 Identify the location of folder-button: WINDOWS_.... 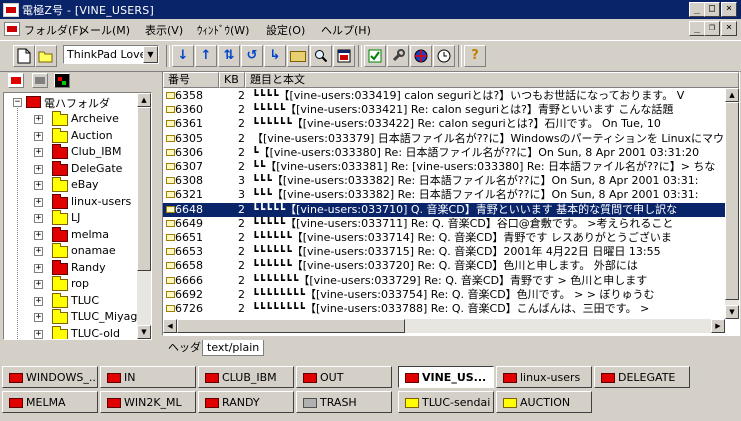
(50, 377).